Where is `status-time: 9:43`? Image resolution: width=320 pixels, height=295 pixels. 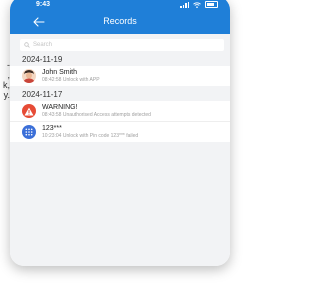
status-time: 9:43 is located at coordinates (43, 4).